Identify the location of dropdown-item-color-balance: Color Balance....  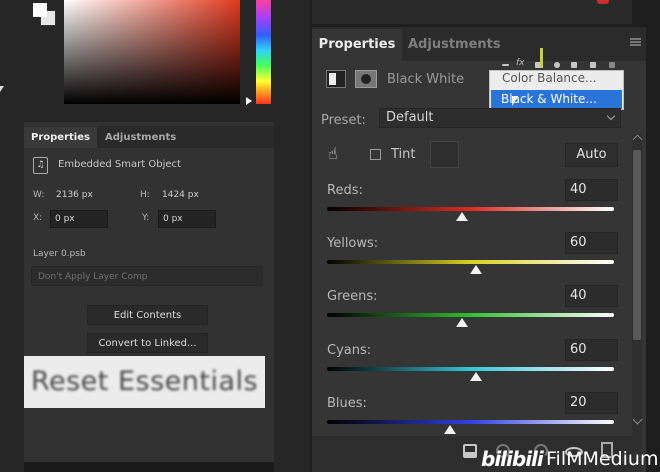
(556, 79).